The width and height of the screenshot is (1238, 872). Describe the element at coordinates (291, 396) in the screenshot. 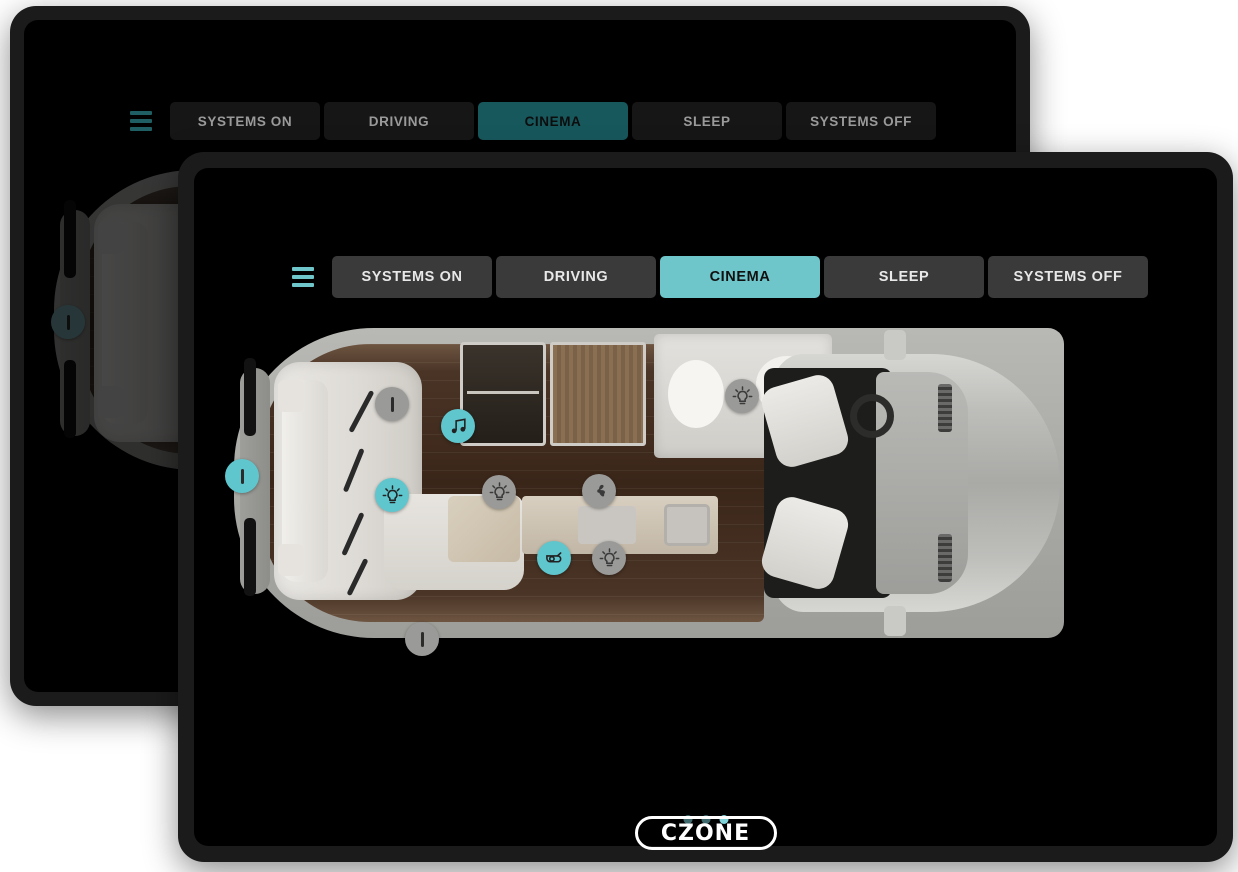

I see `sofa-pillow-top-front` at that location.